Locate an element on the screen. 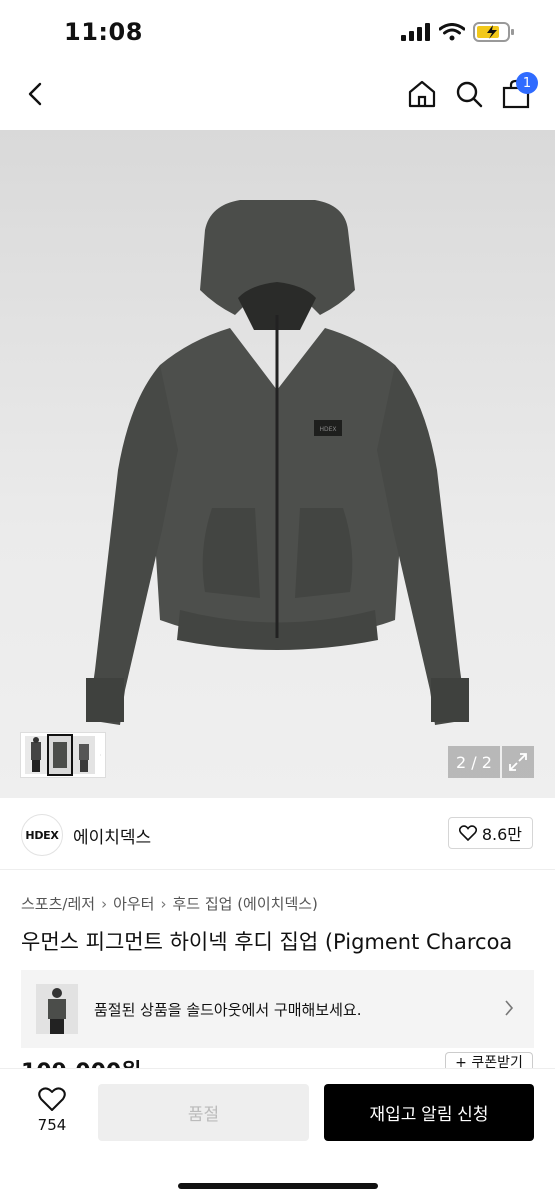 This screenshot has height=1200, width=555. wifi-icon is located at coordinates (452, 32).